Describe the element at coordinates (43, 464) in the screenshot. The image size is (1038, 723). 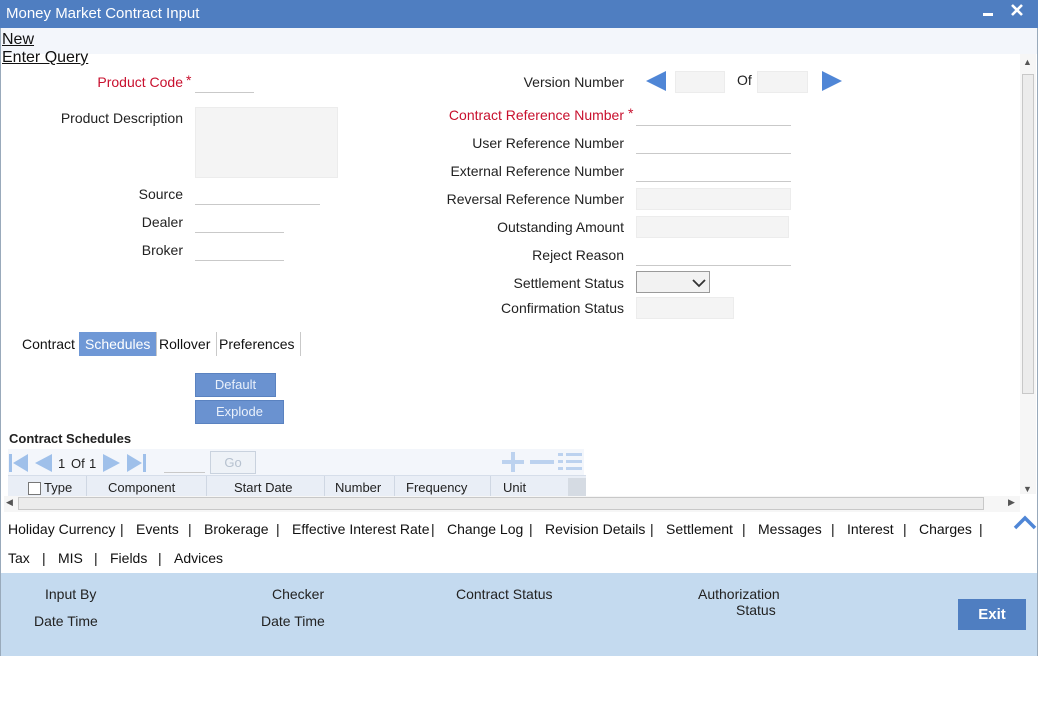
I see `prev-page-icon` at that location.